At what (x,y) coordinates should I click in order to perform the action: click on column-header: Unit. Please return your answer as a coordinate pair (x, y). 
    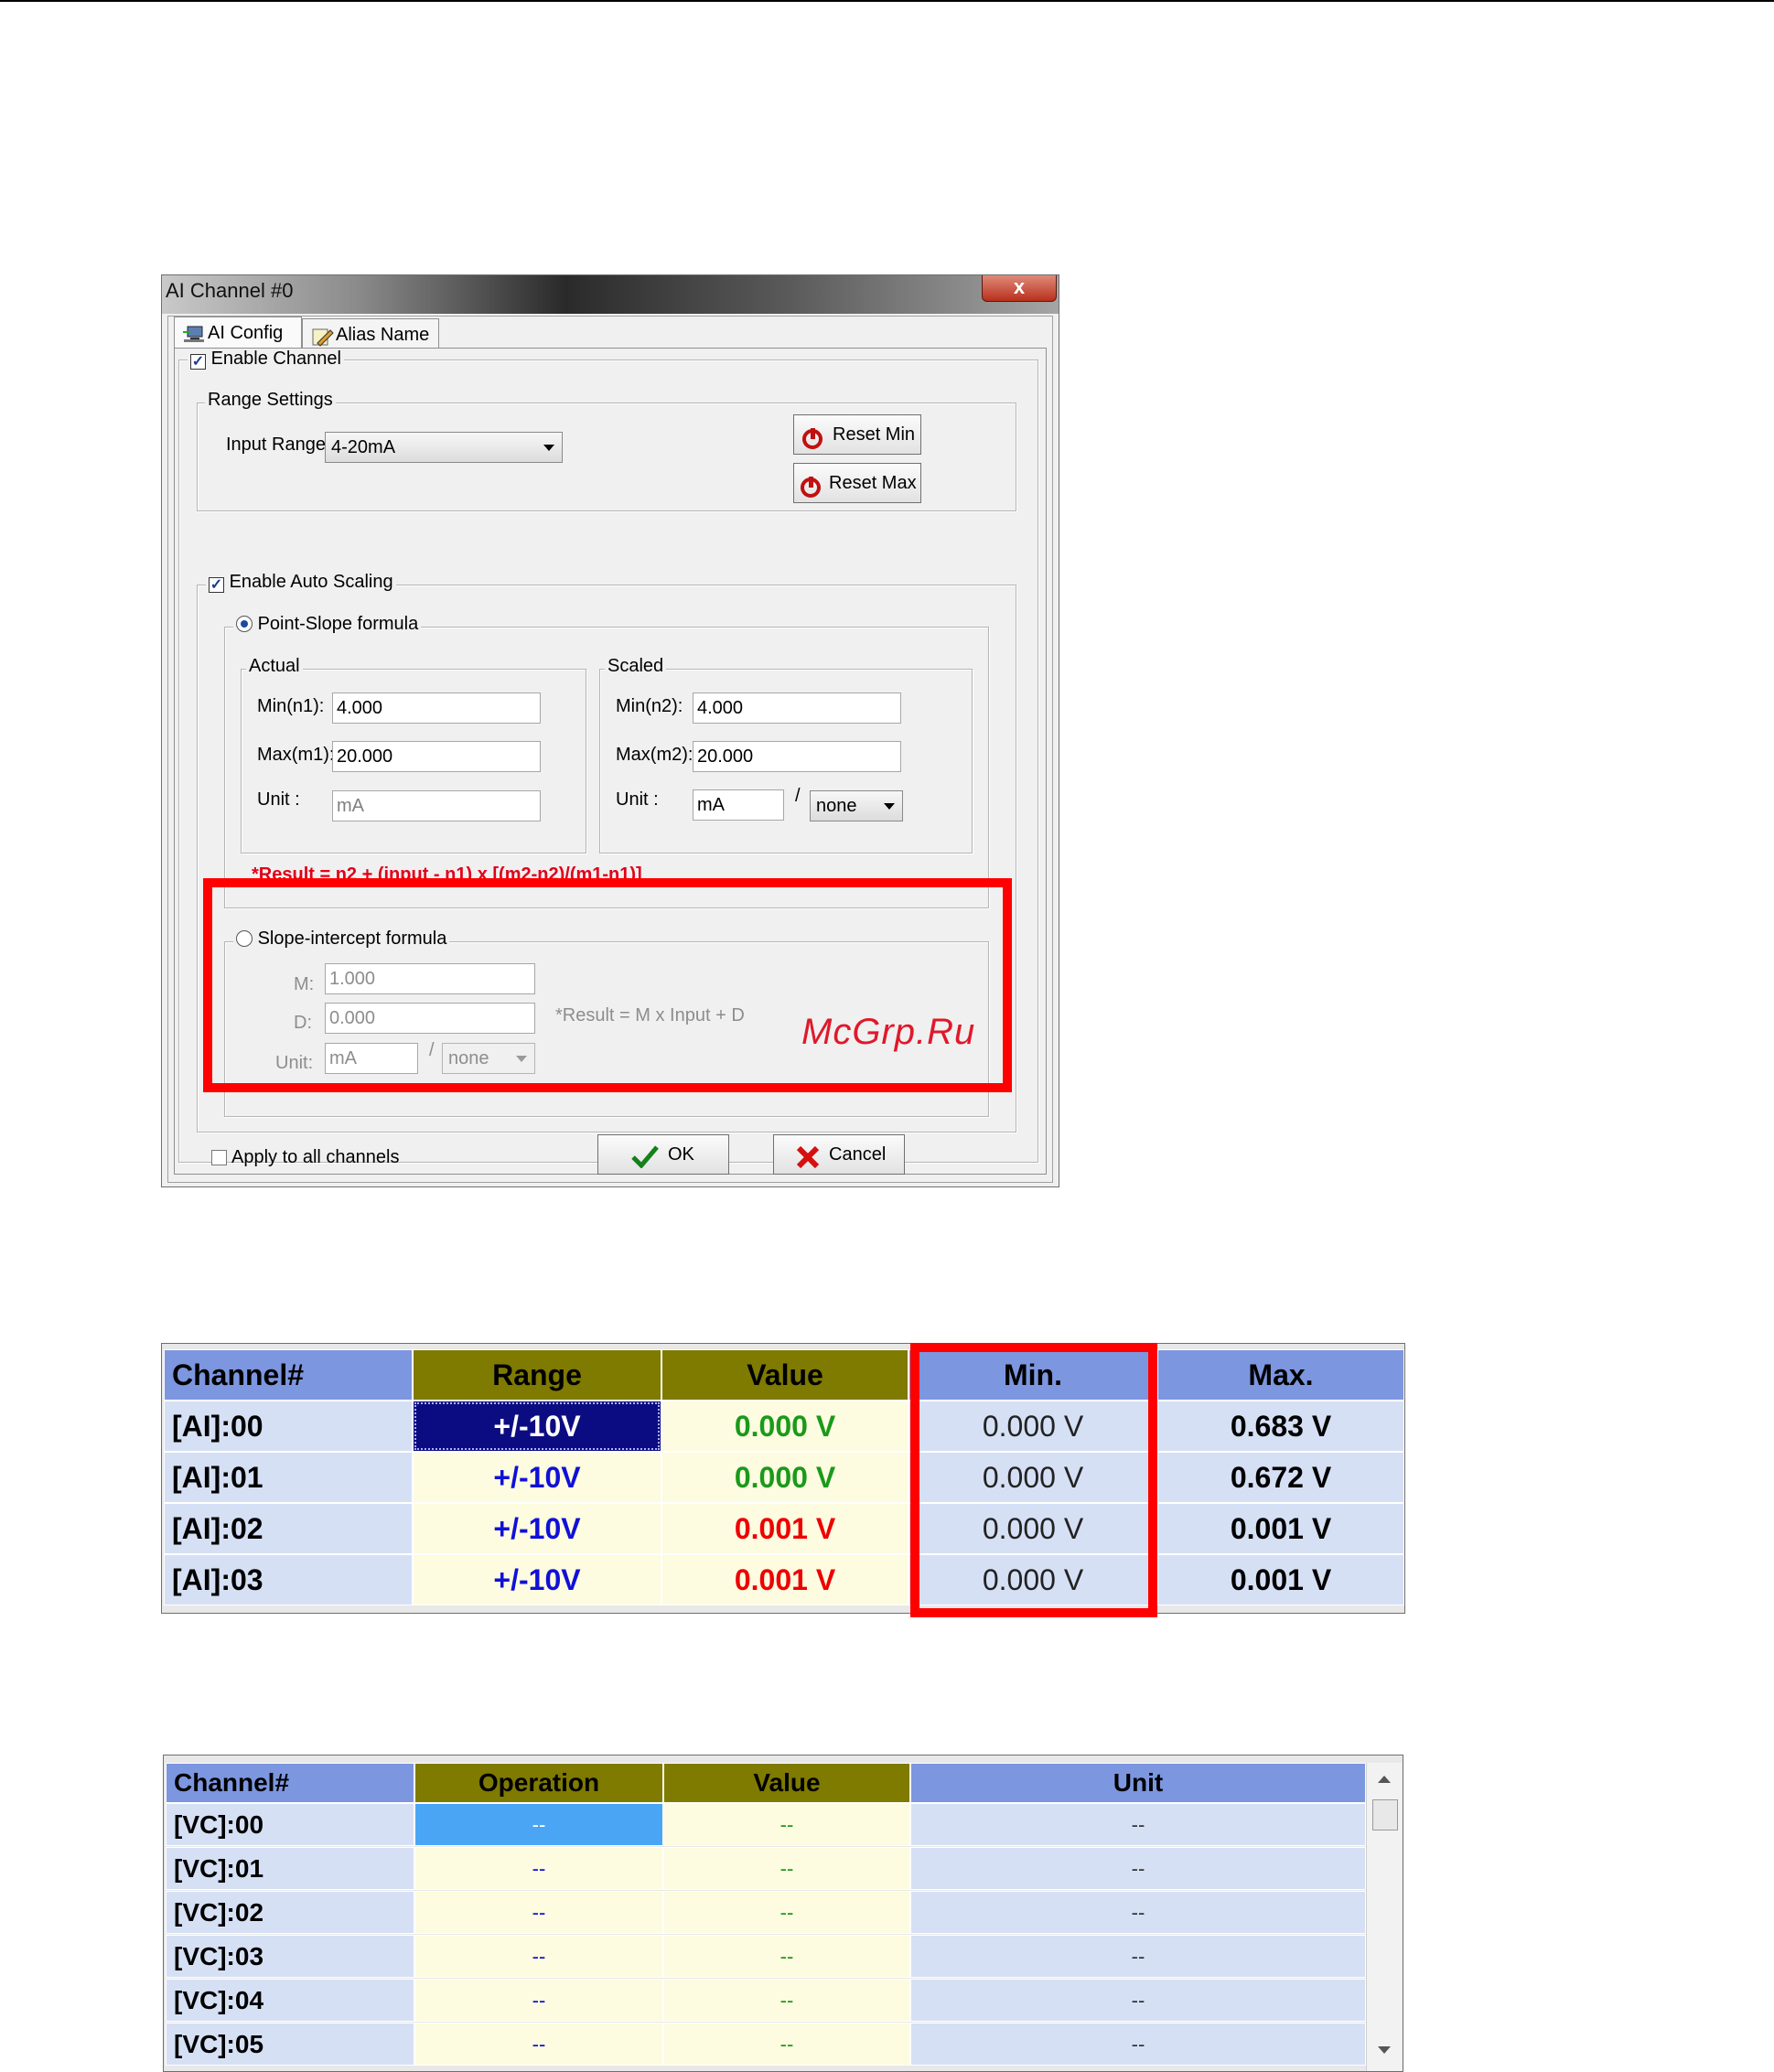
    Looking at the image, I should click on (1138, 1783).